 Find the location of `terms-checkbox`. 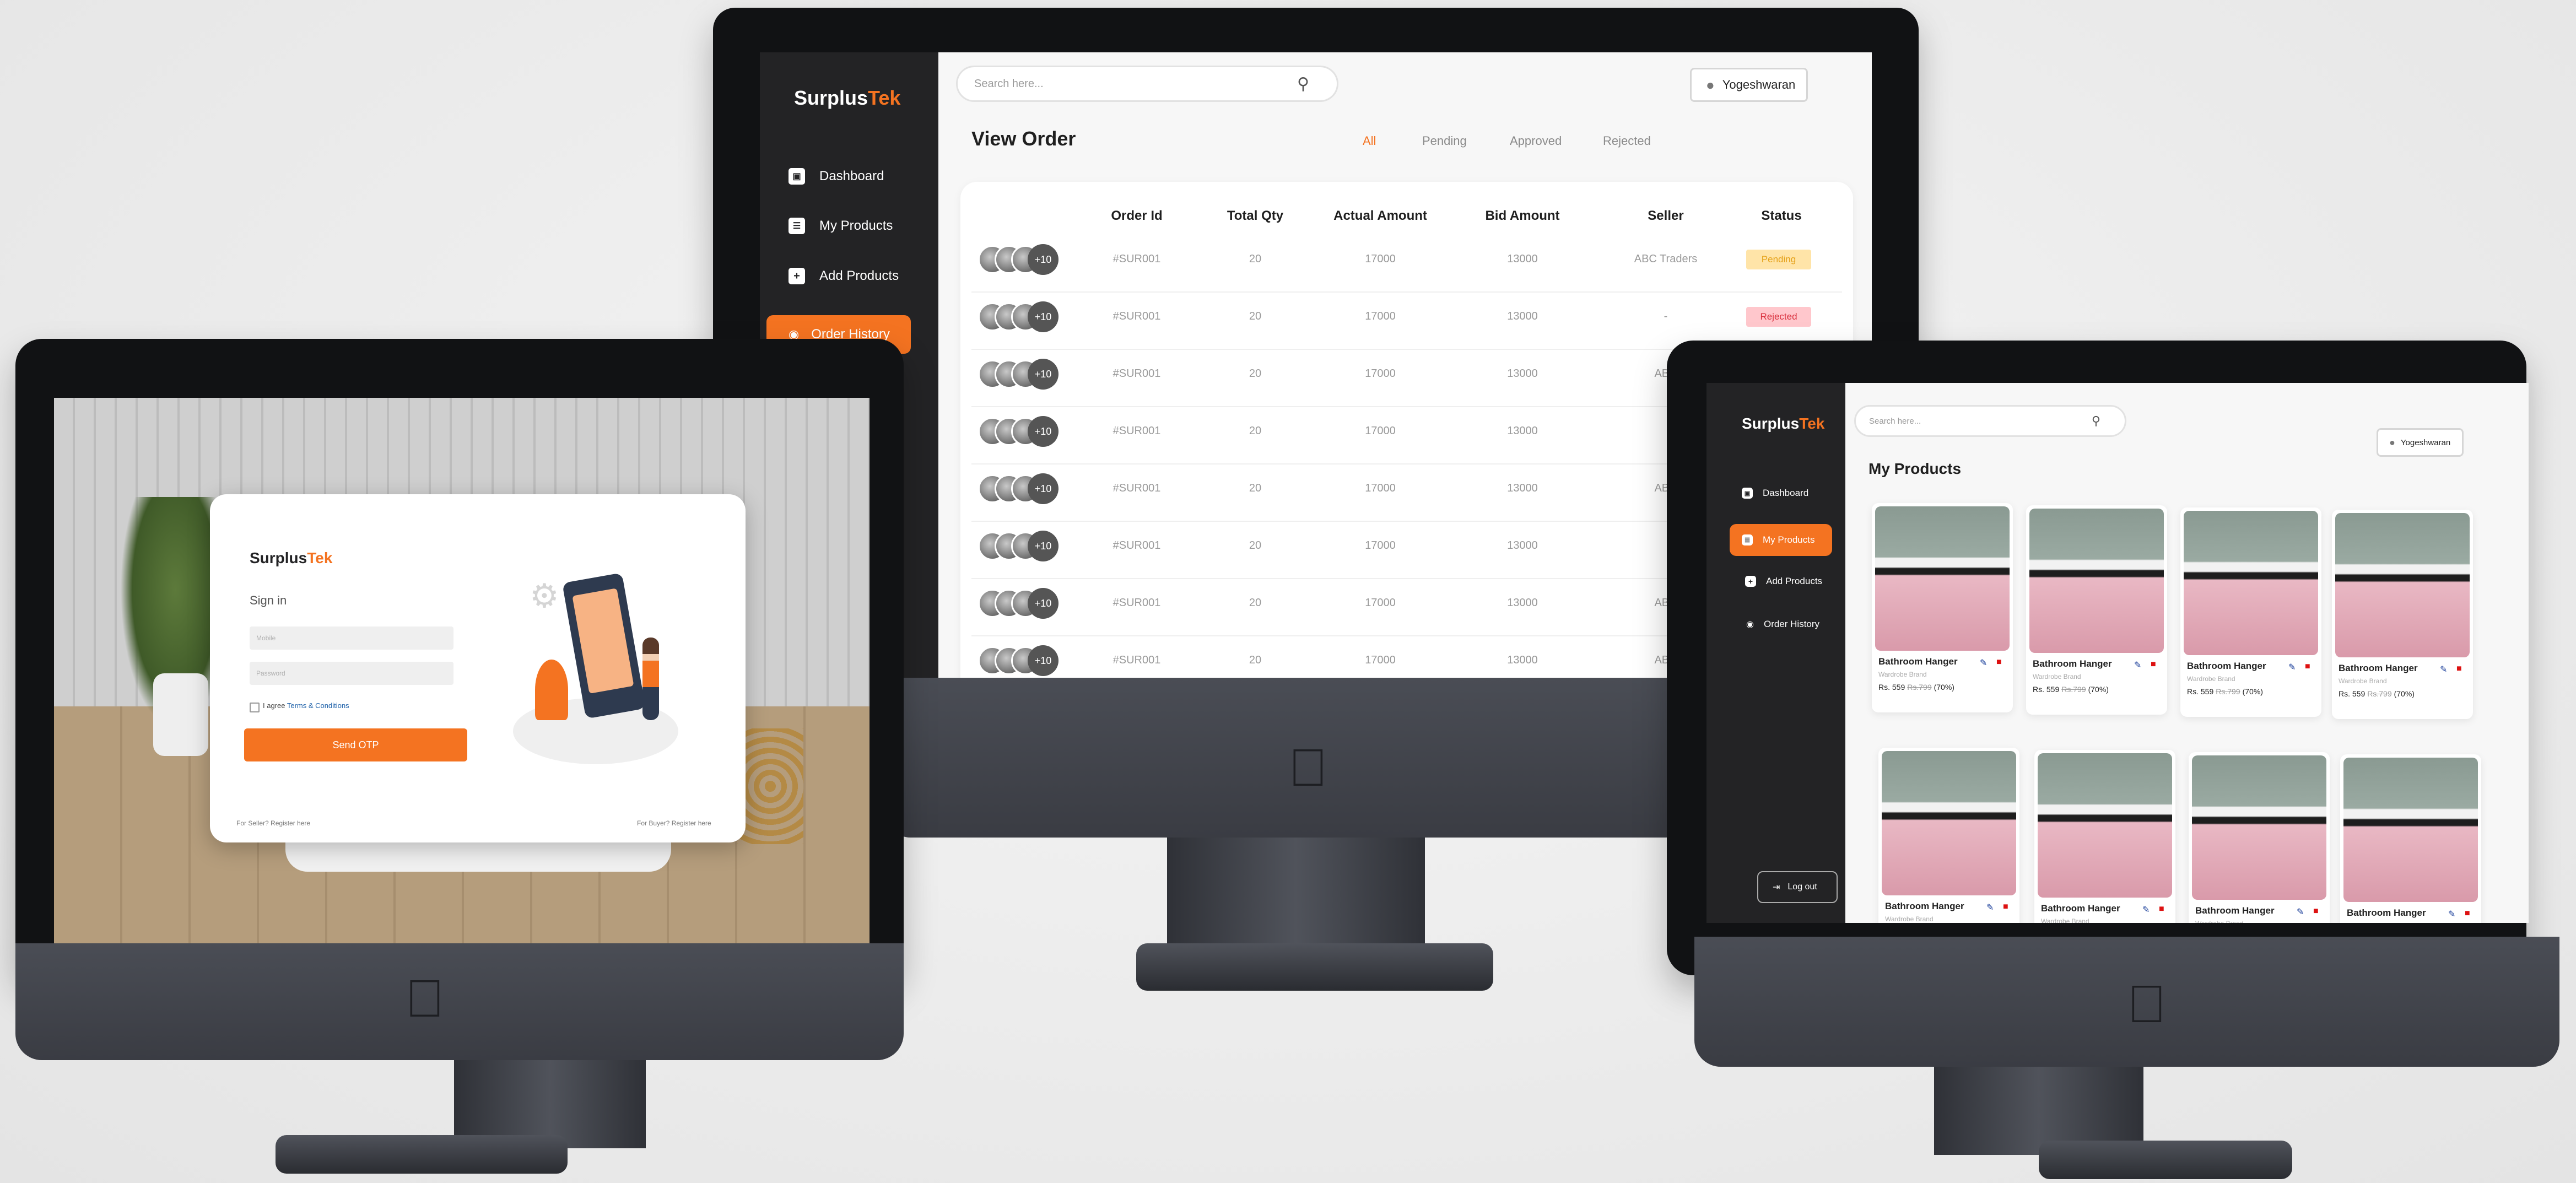

terms-checkbox is located at coordinates (255, 707).